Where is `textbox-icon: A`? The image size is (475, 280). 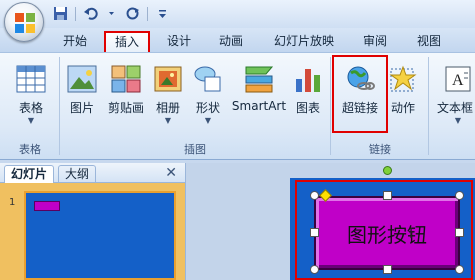
textbox-icon: A is located at coordinates (453, 76).